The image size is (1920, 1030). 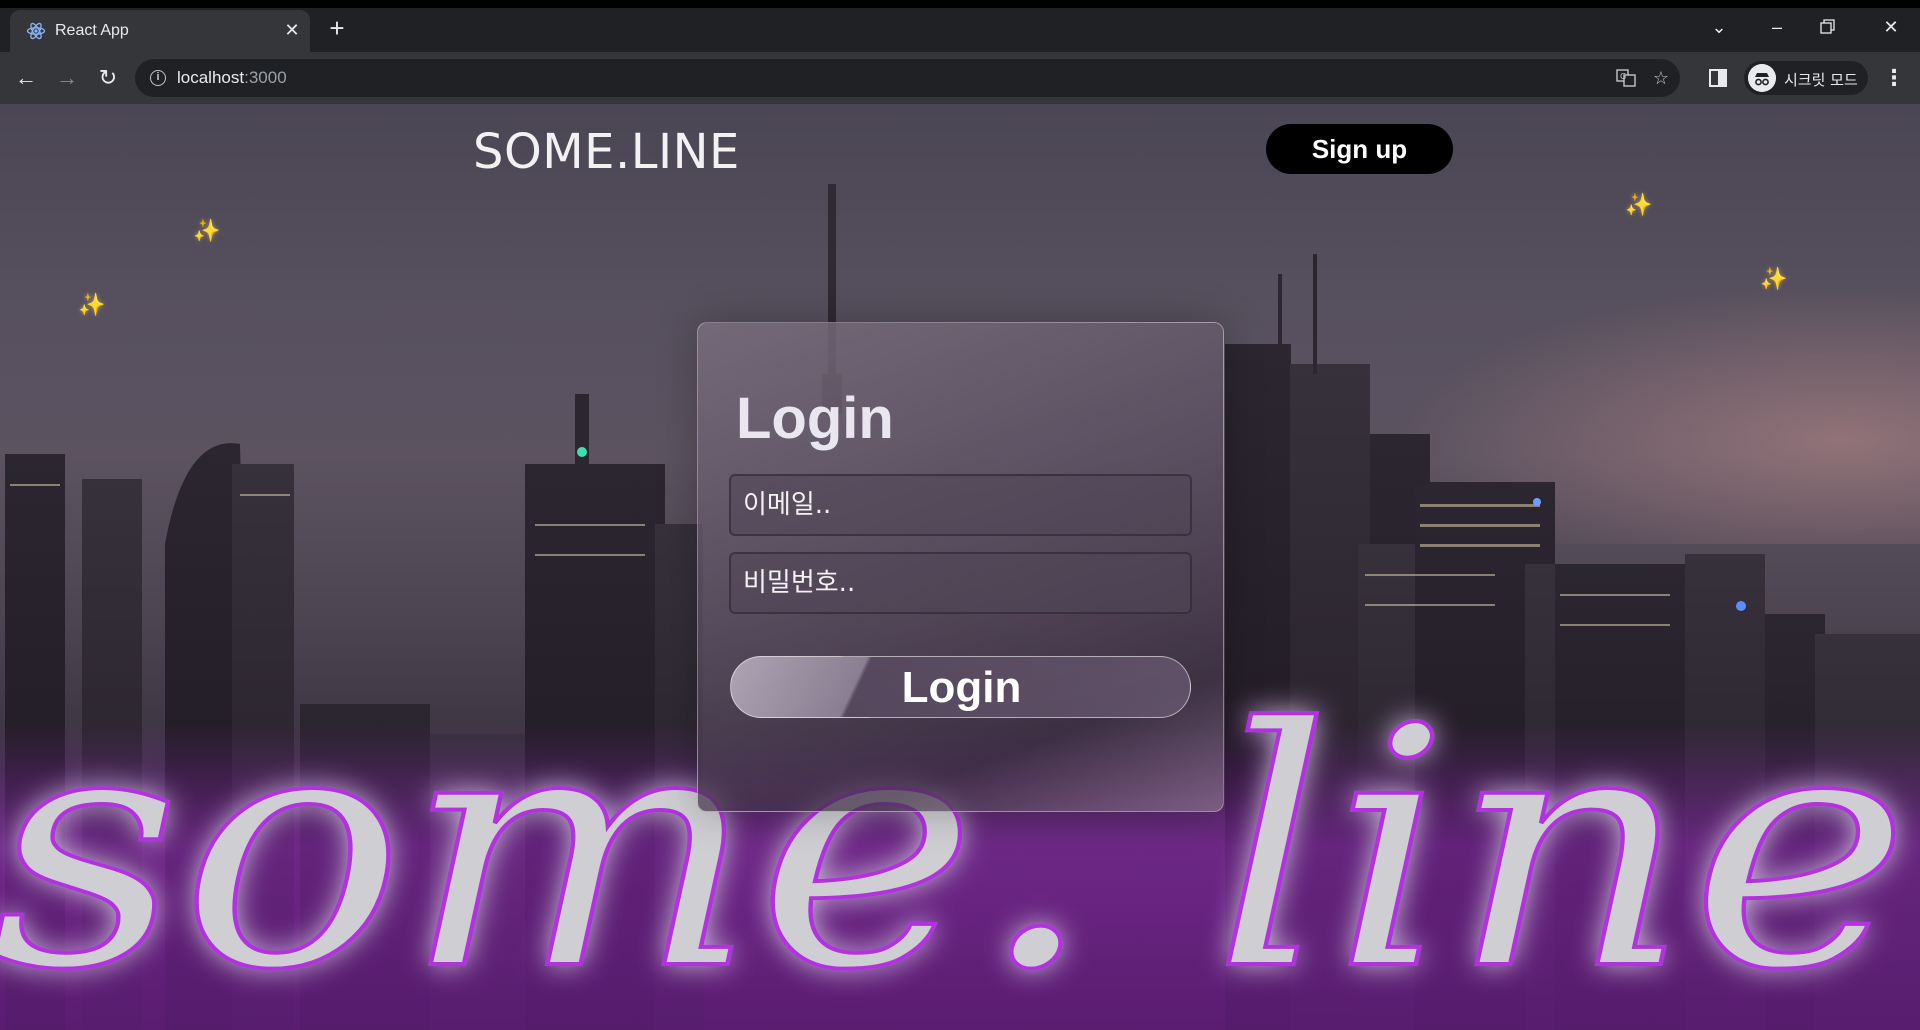 I want to click on incognito-profile-button: 시크릿 모드, so click(x=1806, y=78).